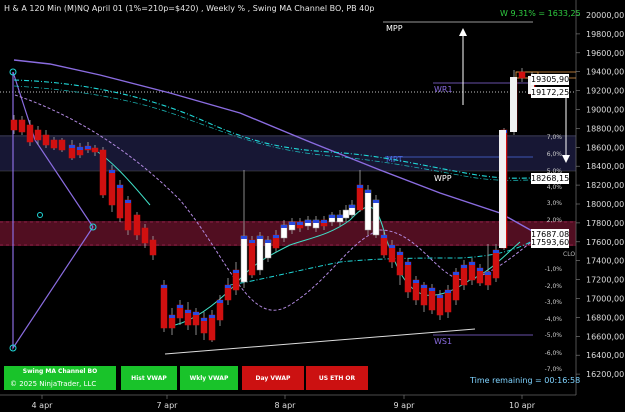 The height and width of the screenshot is (412, 625). Describe the element at coordinates (550, 242) in the screenshot. I see `price-tag-vwap: 17593,60` at that location.